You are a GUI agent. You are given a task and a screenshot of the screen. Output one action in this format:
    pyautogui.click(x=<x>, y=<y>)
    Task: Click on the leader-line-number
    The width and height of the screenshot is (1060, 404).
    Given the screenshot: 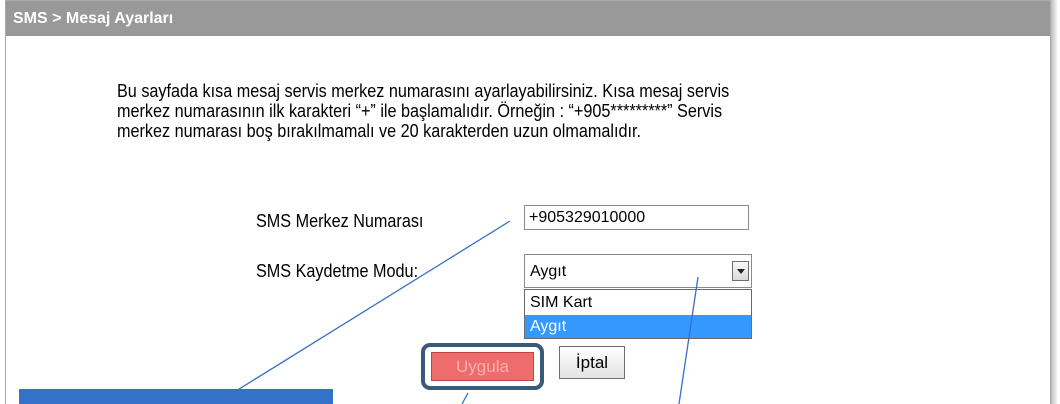 What is the action you would take?
    pyautogui.click(x=362, y=312)
    